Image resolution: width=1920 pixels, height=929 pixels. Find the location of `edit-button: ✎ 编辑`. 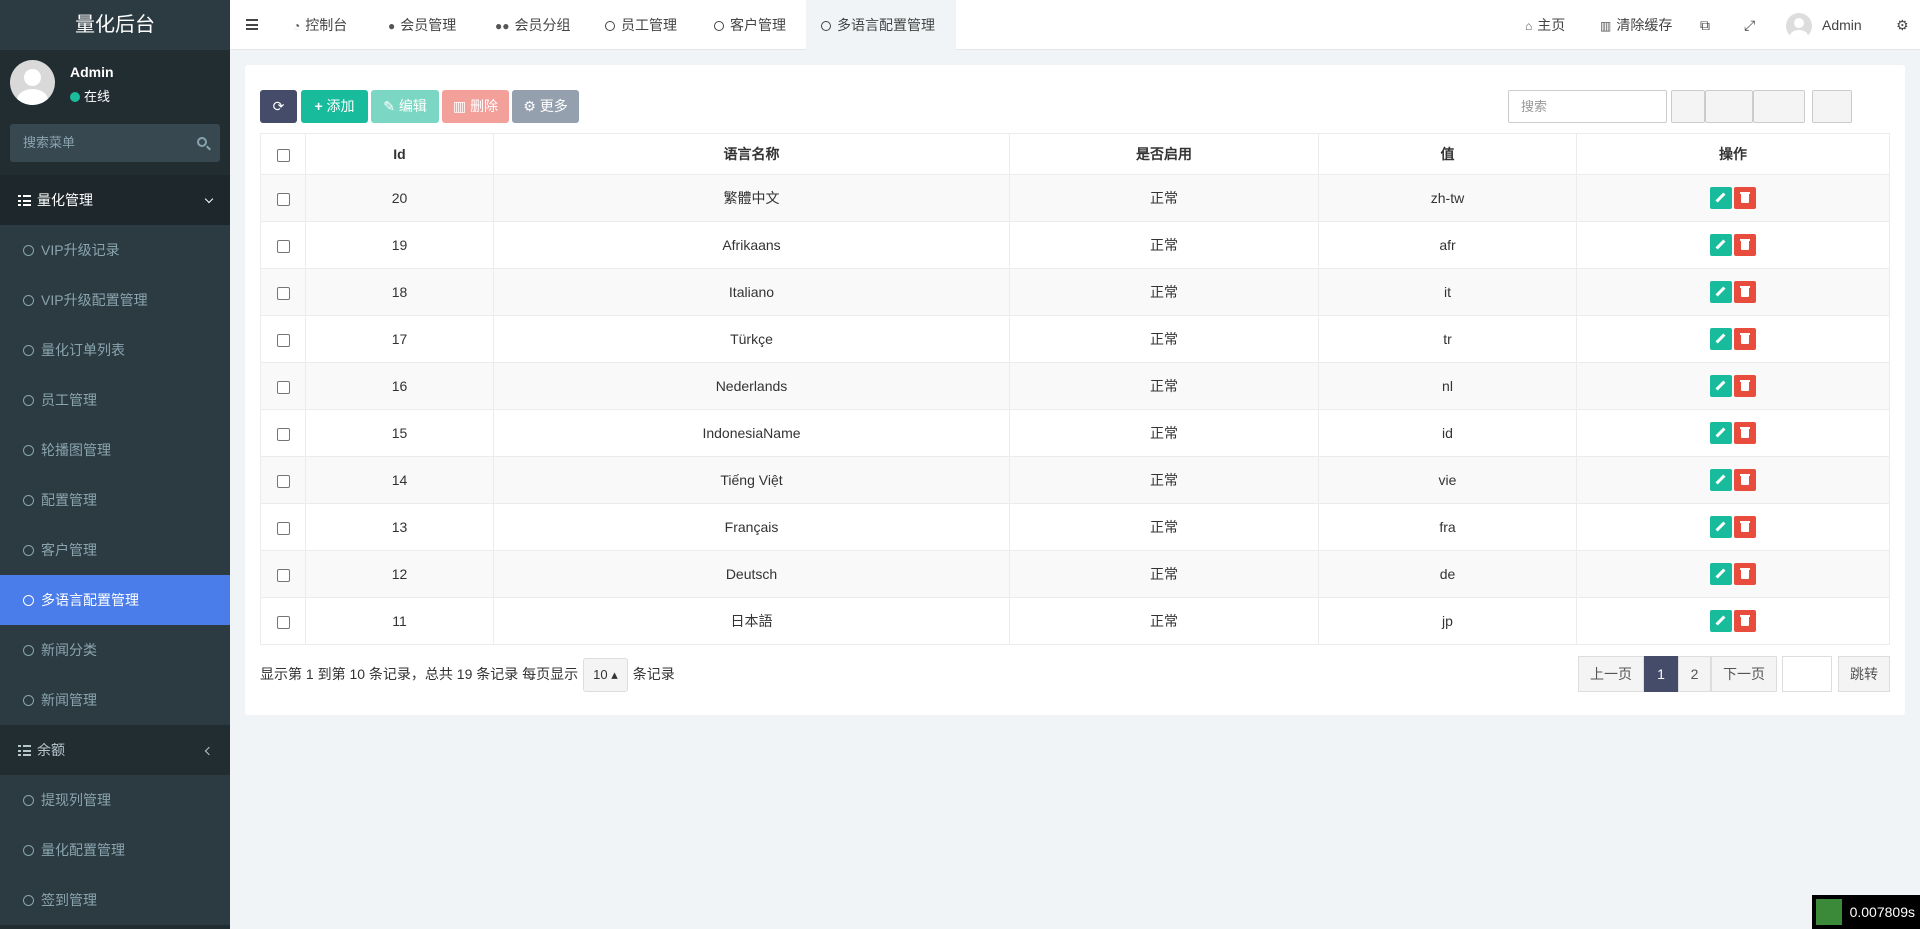

edit-button: ✎ 编辑 is located at coordinates (405, 106).